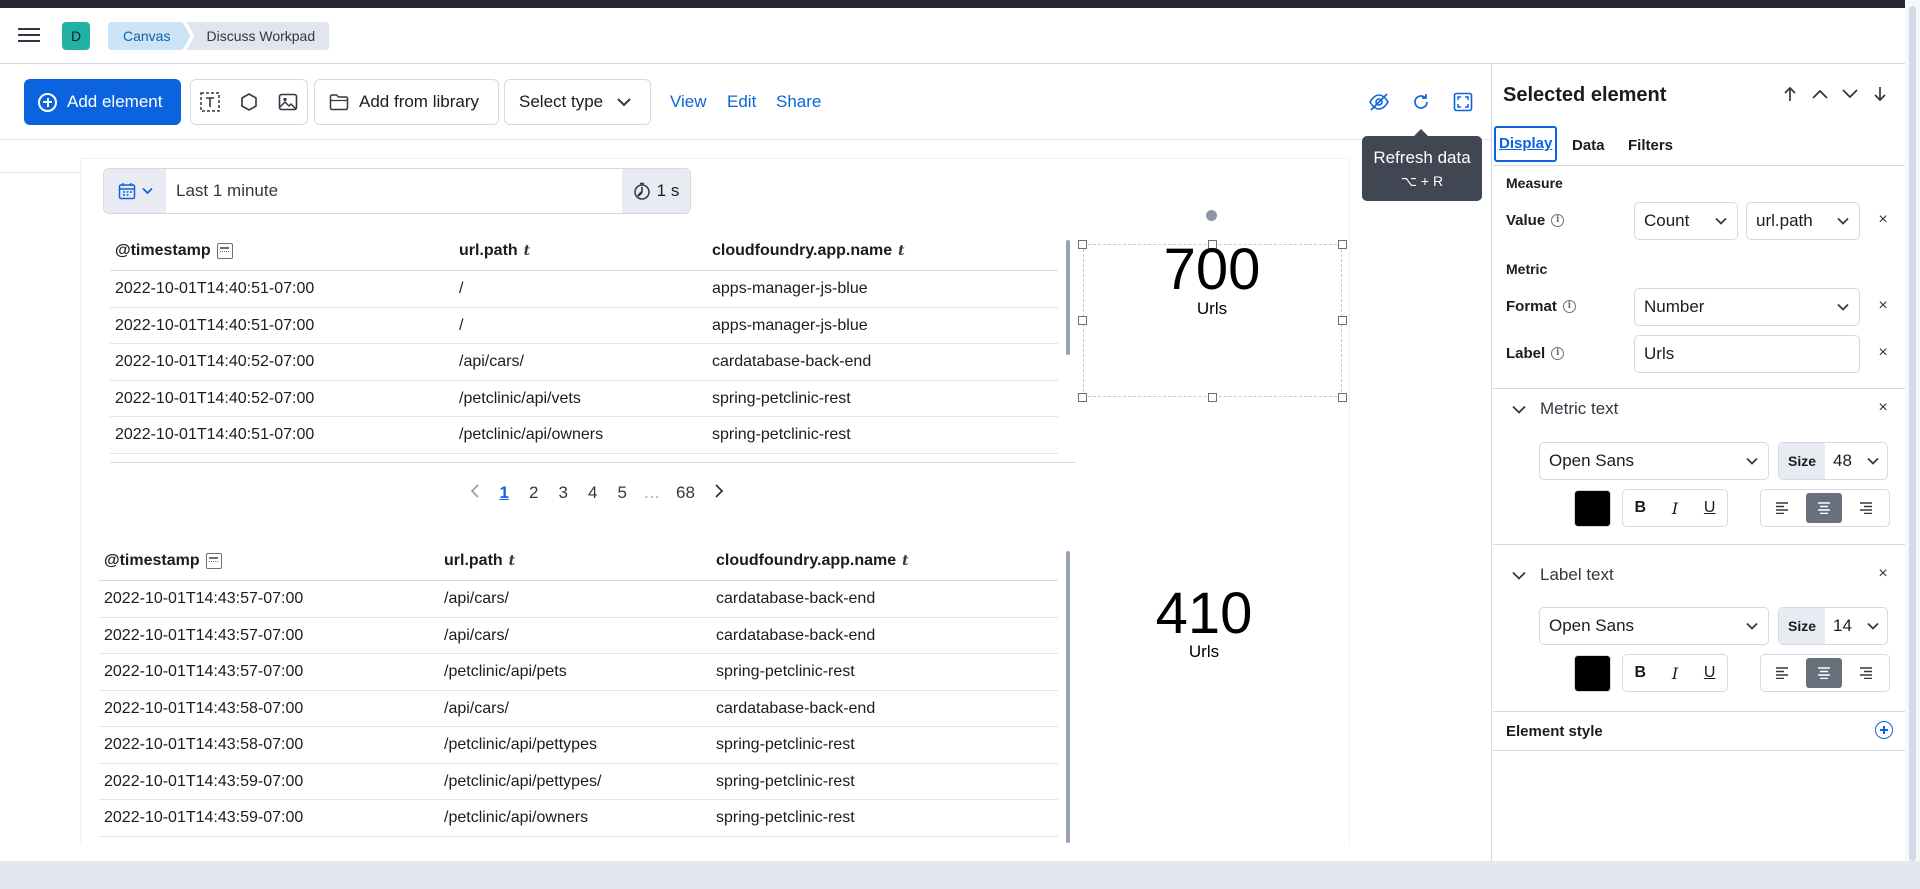 Image resolution: width=1920 pixels, height=889 pixels. Describe the element at coordinates (1747, 354) in the screenshot. I see `label-input: Urls` at that location.